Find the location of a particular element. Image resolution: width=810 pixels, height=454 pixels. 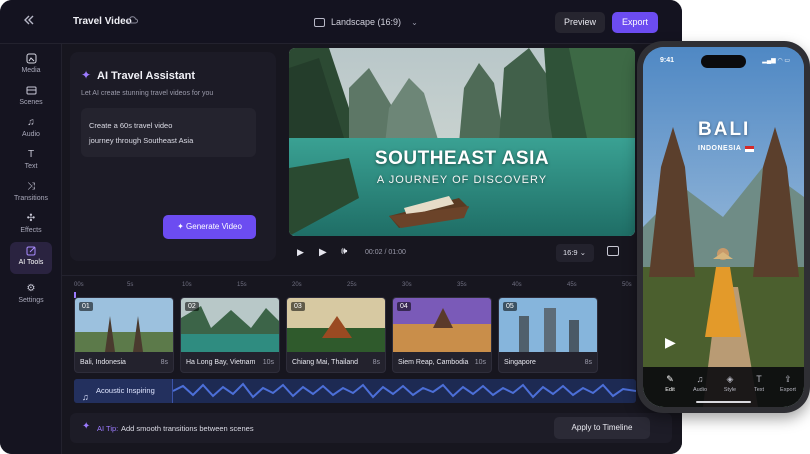

pencil-icon: ✎ is located at coordinates (670, 379).